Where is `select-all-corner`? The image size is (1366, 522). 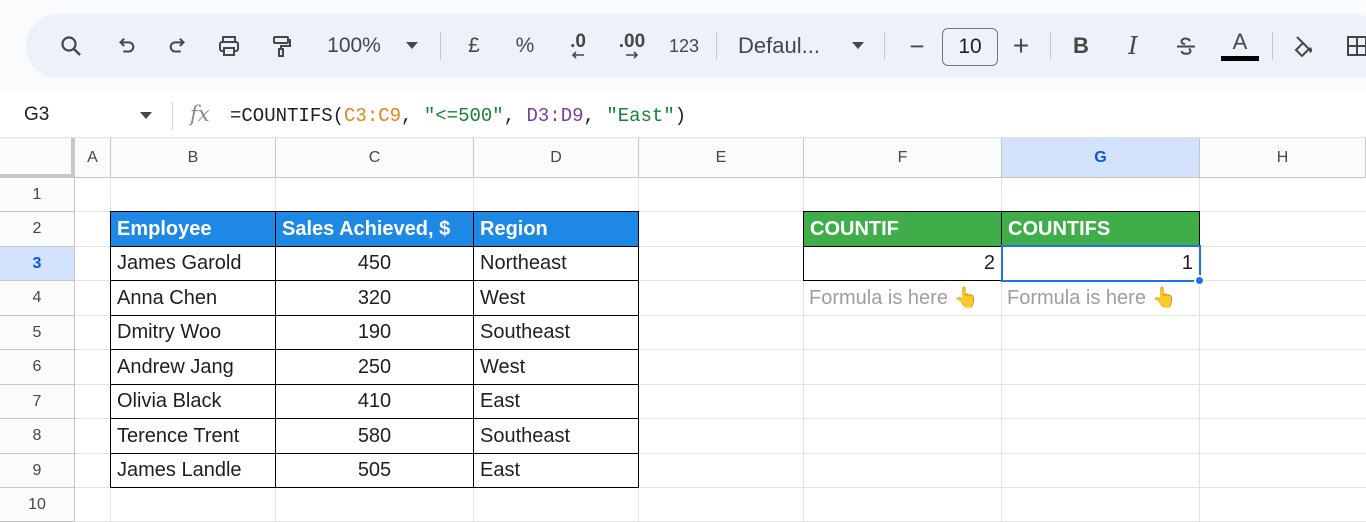
select-all-corner is located at coordinates (37, 158).